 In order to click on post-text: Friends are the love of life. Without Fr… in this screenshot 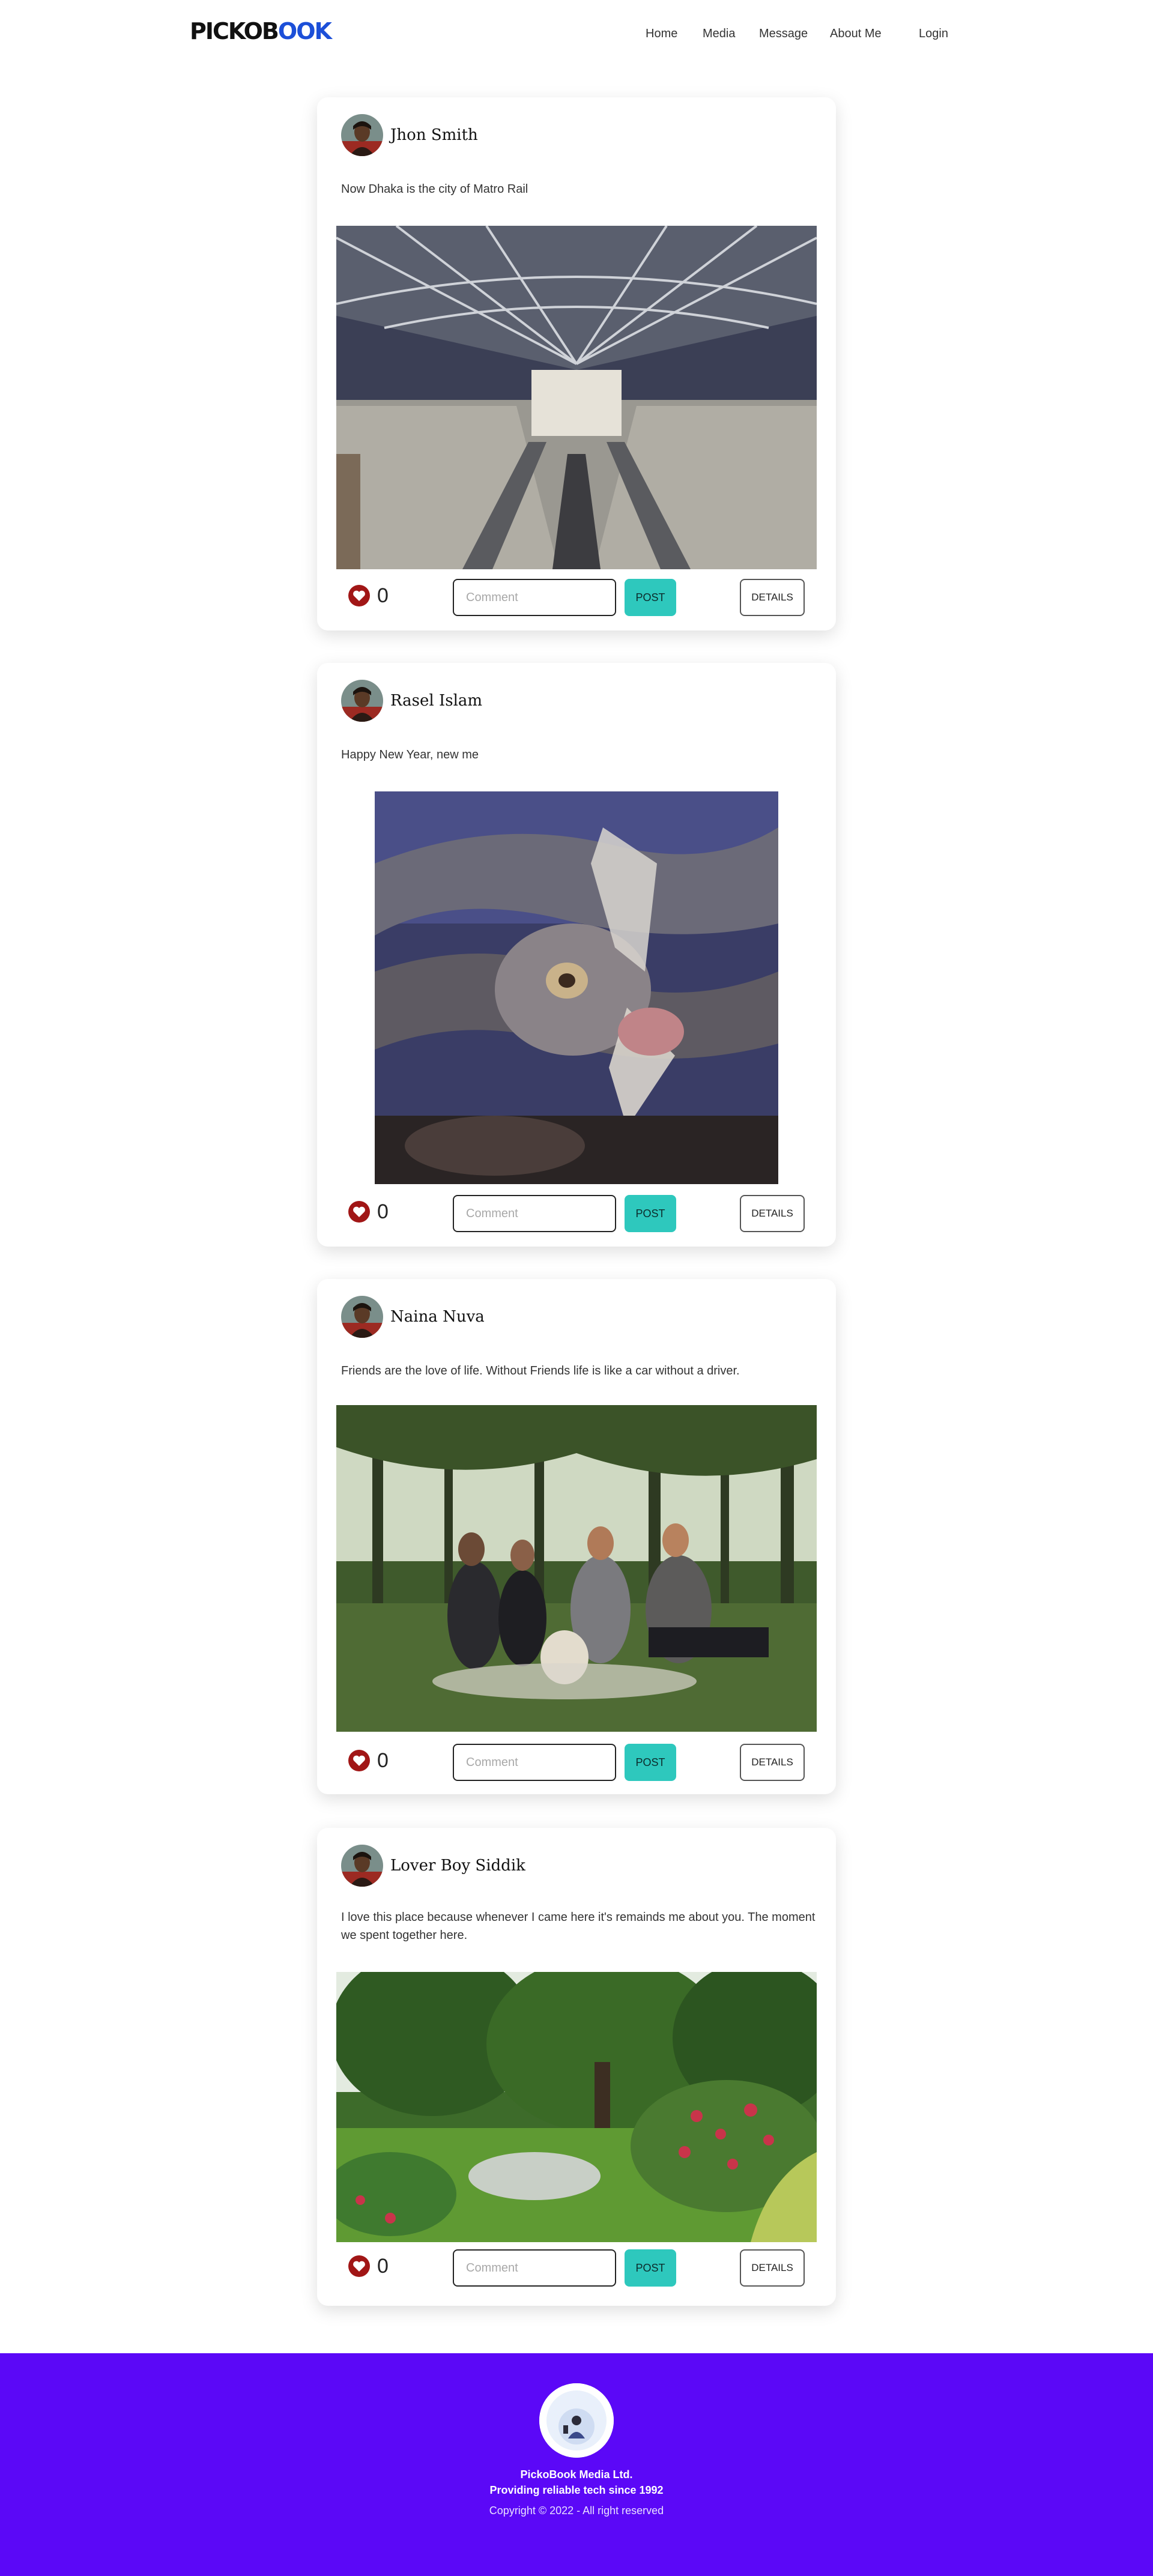, I will do `click(540, 1370)`.